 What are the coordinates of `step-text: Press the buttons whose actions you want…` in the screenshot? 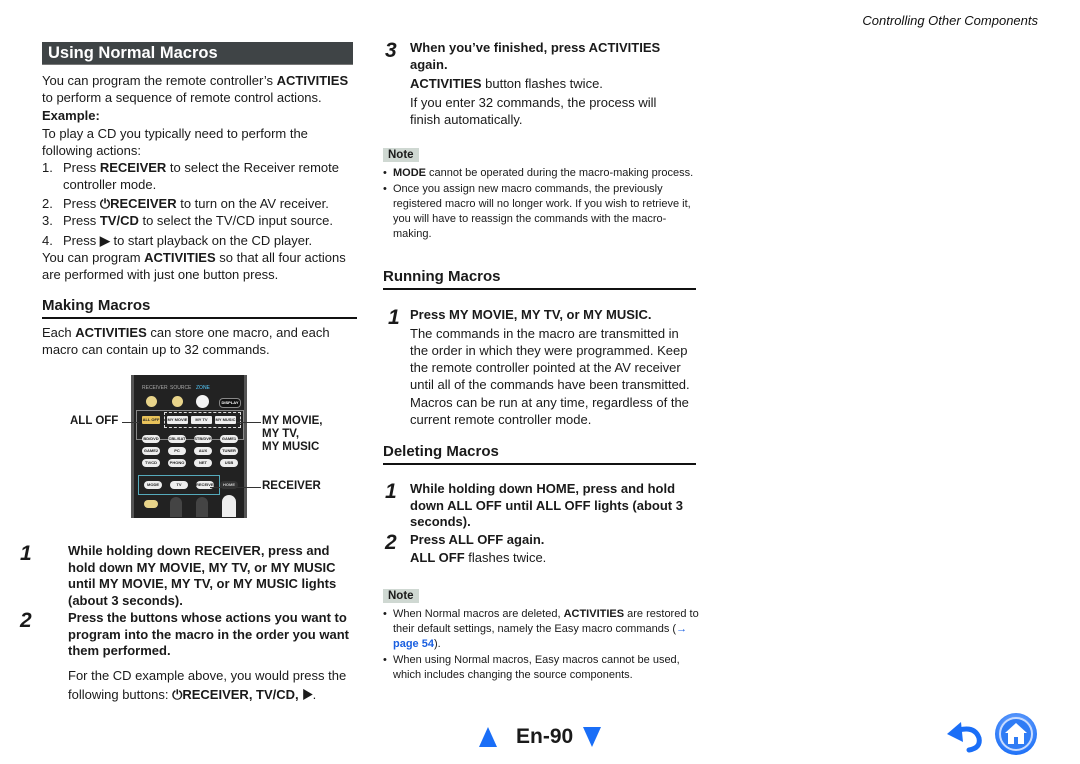 It's located at (208, 634).